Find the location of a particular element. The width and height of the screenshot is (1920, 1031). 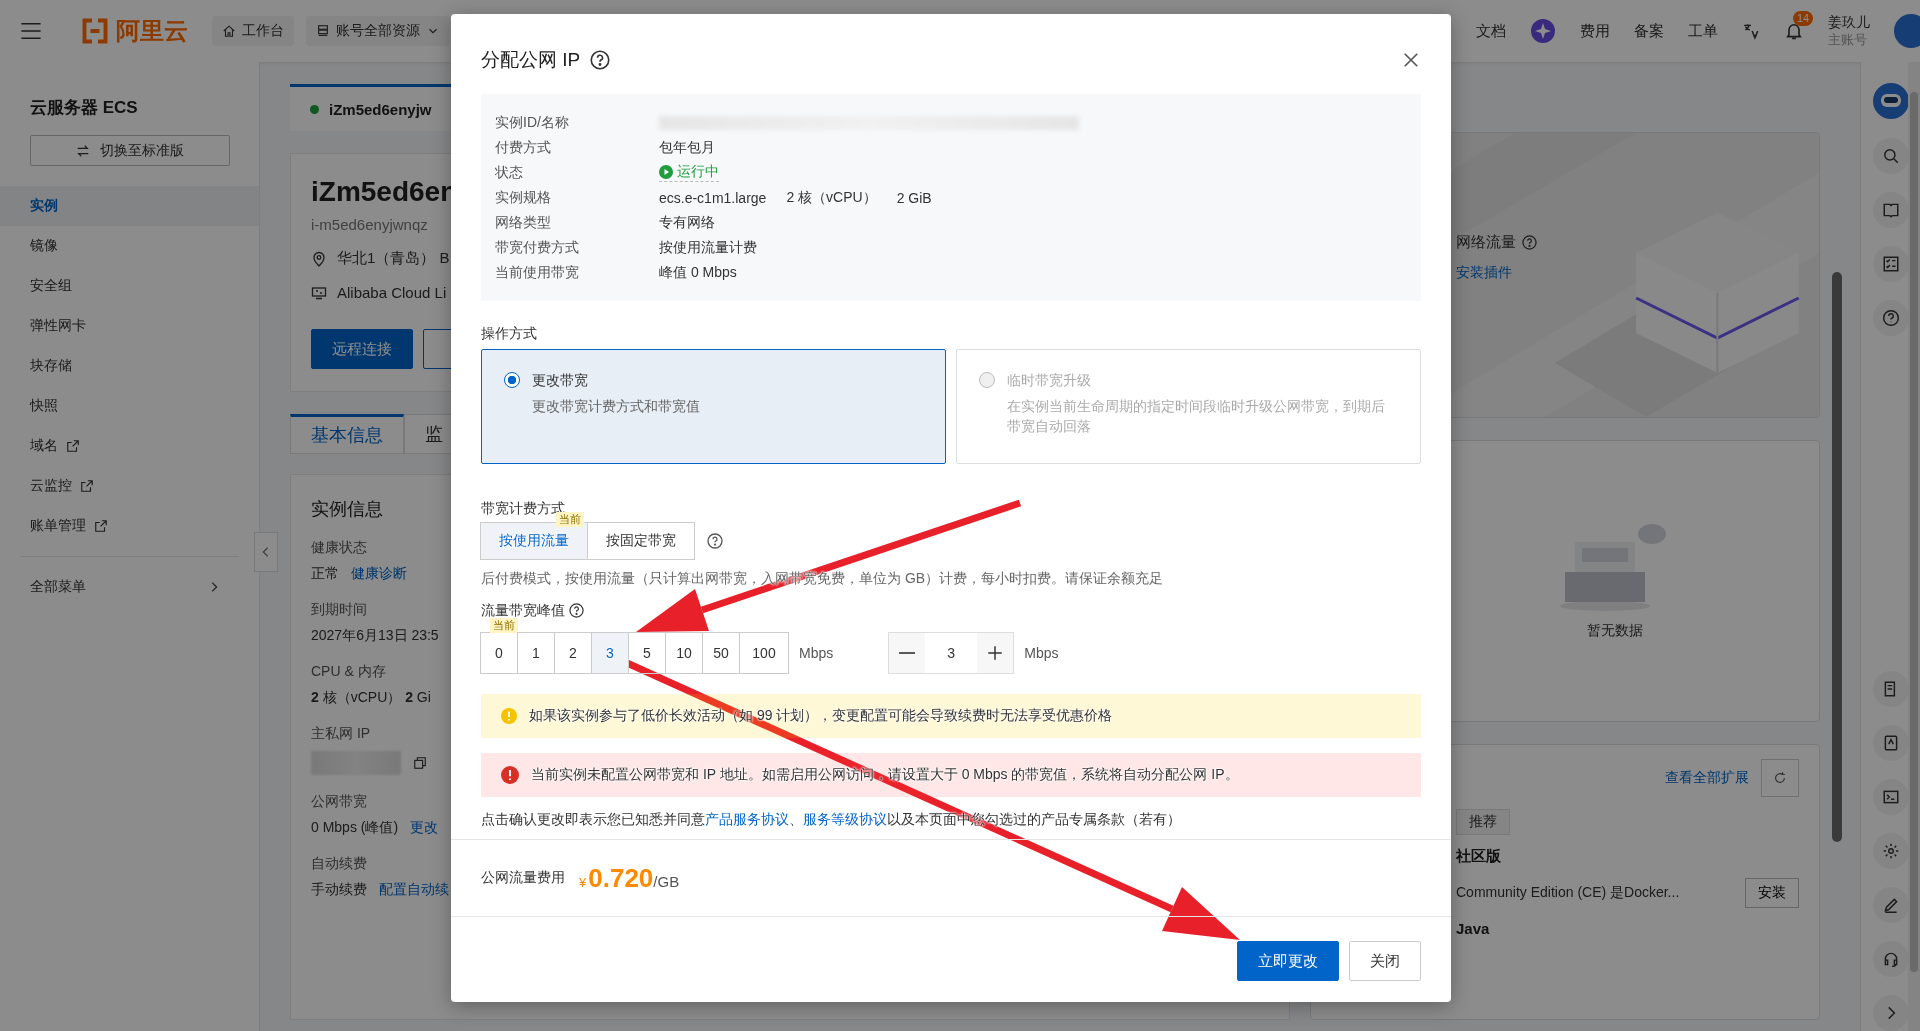

close-button is located at coordinates (1411, 60).